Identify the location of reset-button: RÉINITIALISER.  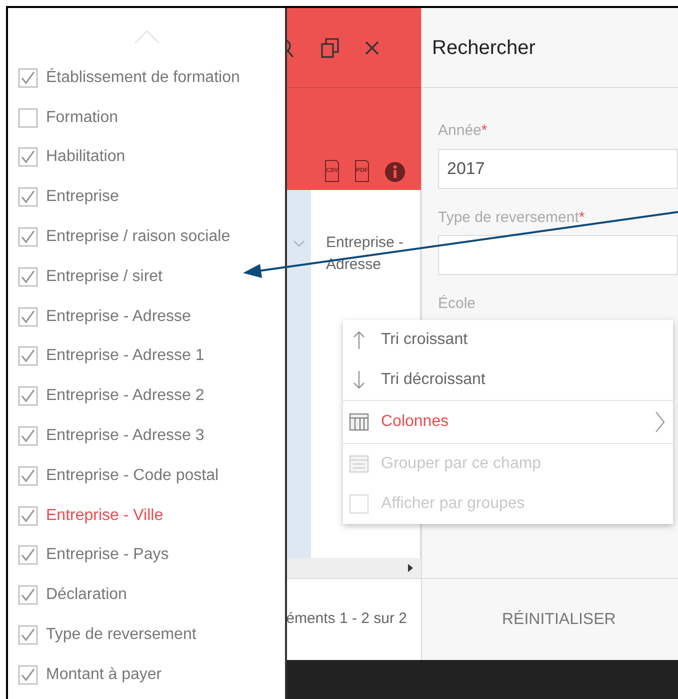
(559, 620).